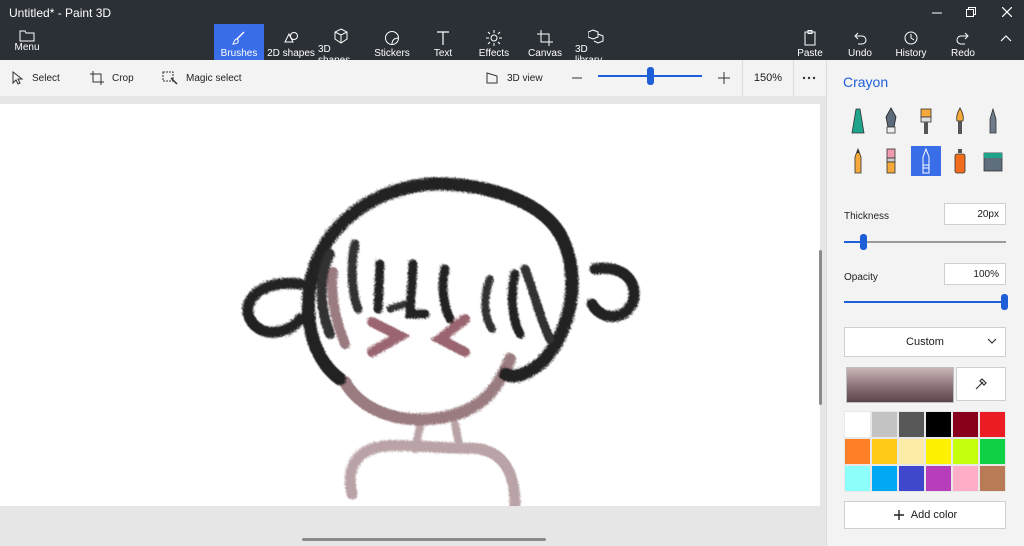  What do you see at coordinates (981, 384) in the screenshot?
I see `eyedropper-button` at bounding box center [981, 384].